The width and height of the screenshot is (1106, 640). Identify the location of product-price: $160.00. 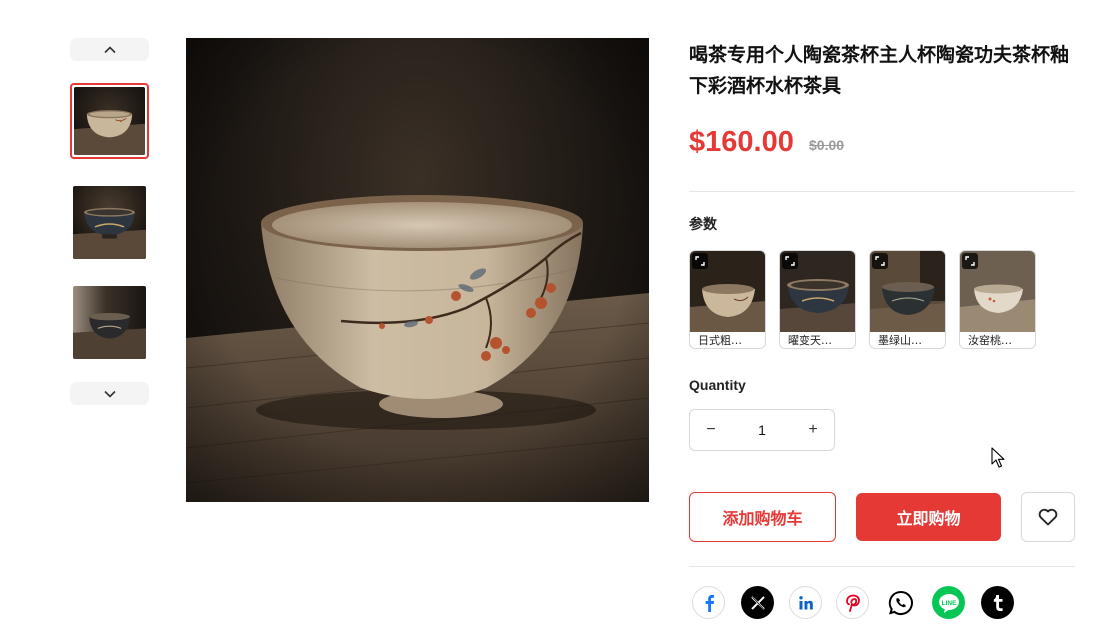
(741, 142).